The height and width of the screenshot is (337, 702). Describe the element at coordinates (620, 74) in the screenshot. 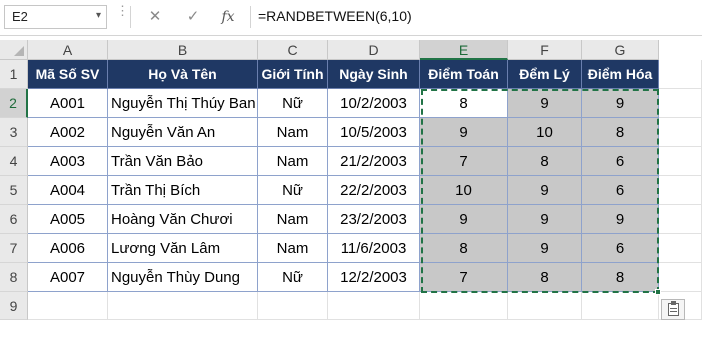

I see `table-header-cell: Điểm Hóa` at that location.